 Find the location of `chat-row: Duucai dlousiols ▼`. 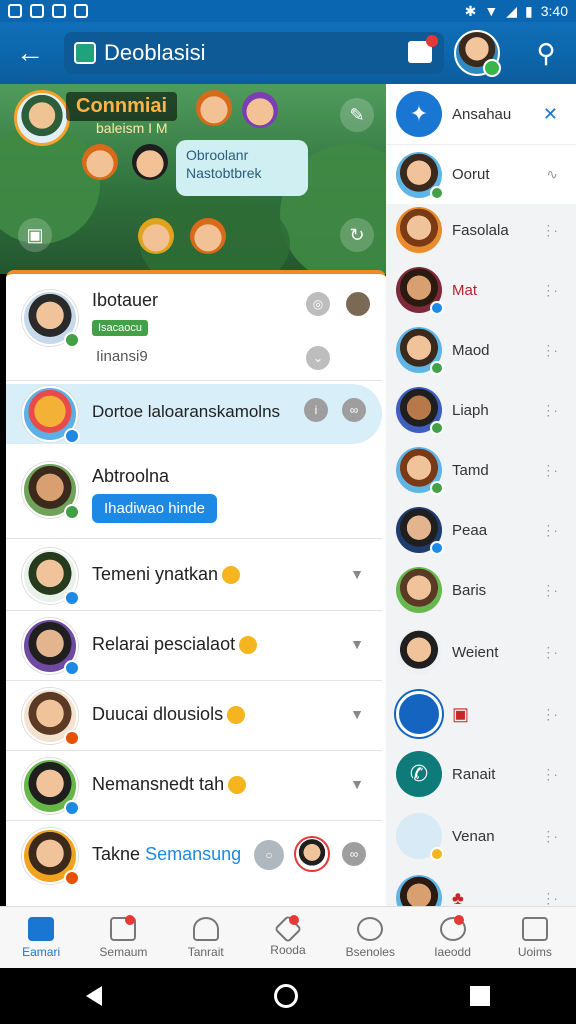

chat-row: Duucai dlousiols ▼ is located at coordinates (194, 716).